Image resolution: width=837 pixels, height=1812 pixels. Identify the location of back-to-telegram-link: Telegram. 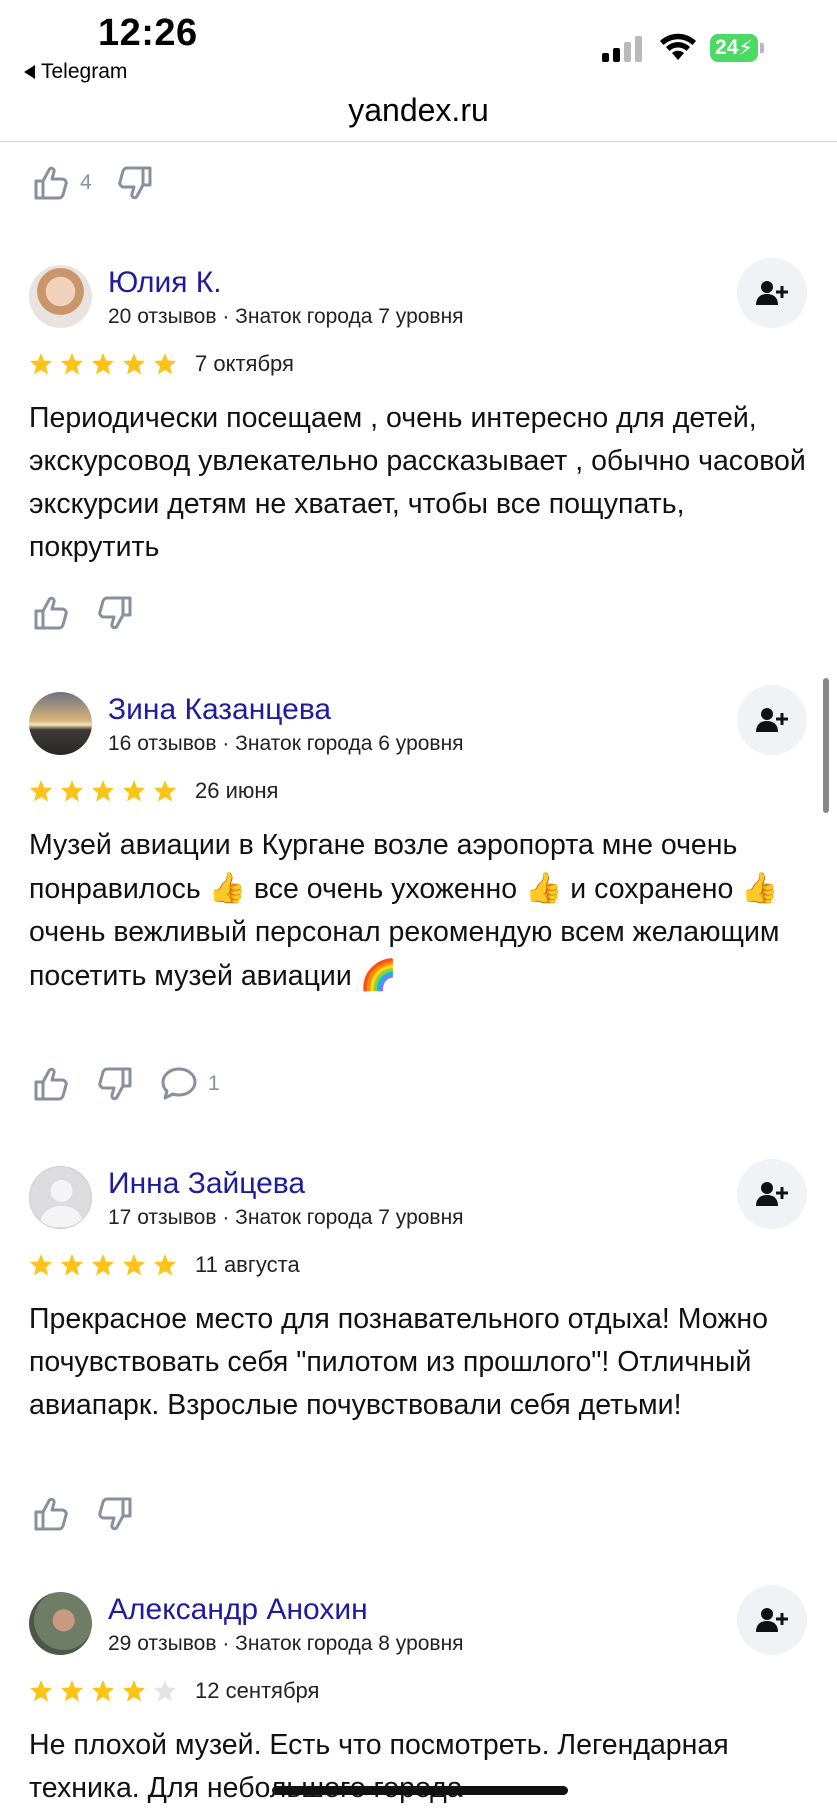
(75, 72).